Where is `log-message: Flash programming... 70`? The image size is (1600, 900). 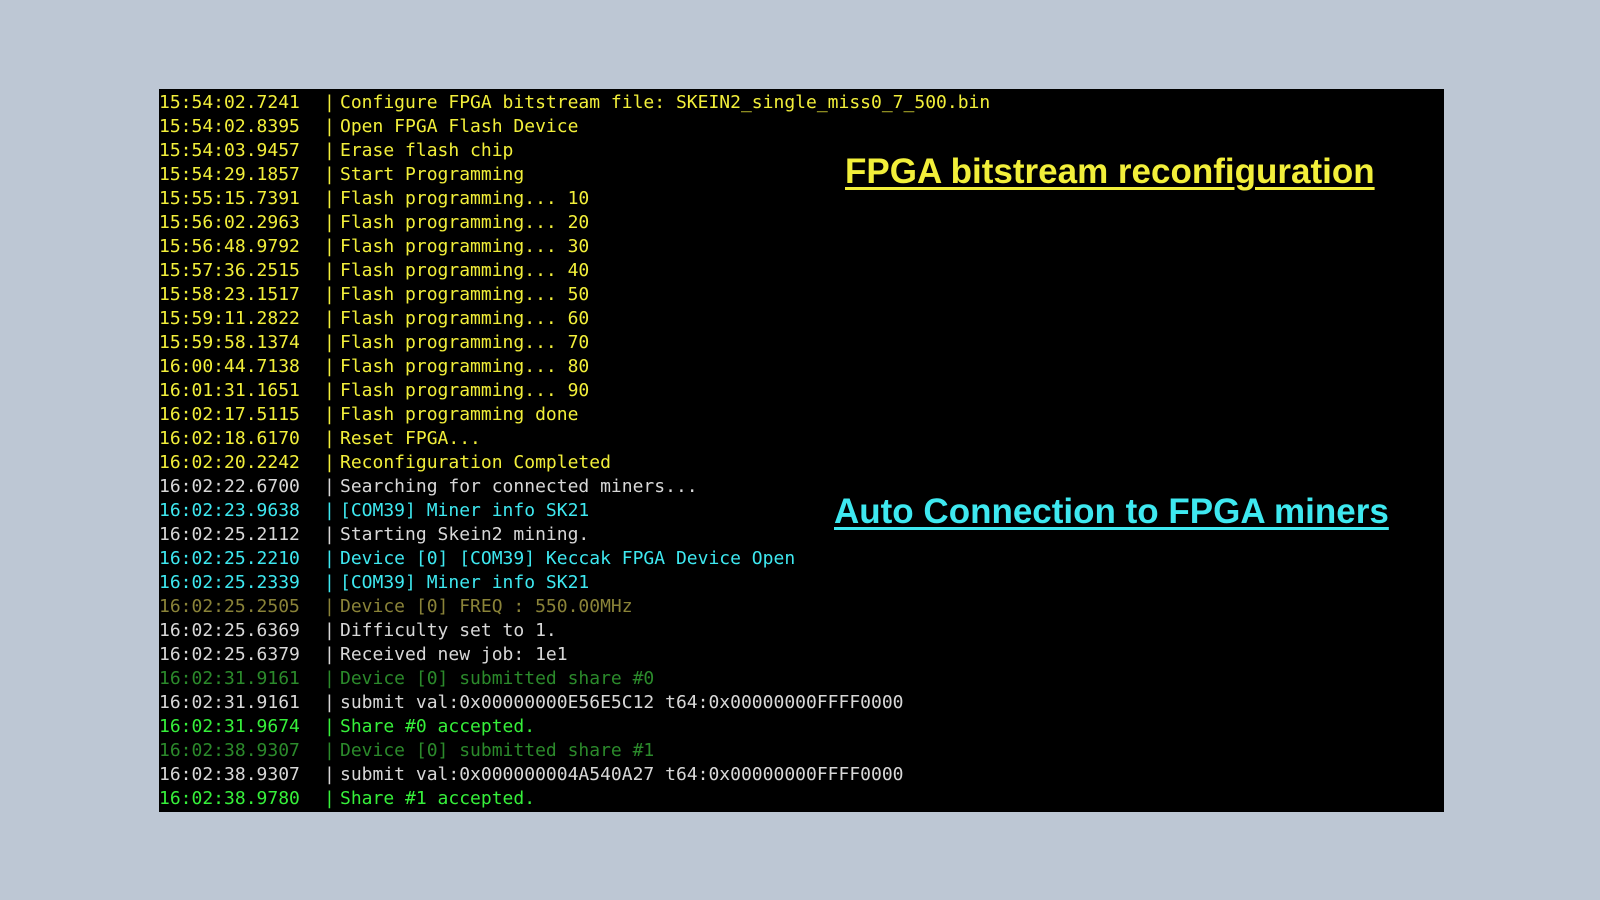 log-message: Flash programming... 70 is located at coordinates (465, 342).